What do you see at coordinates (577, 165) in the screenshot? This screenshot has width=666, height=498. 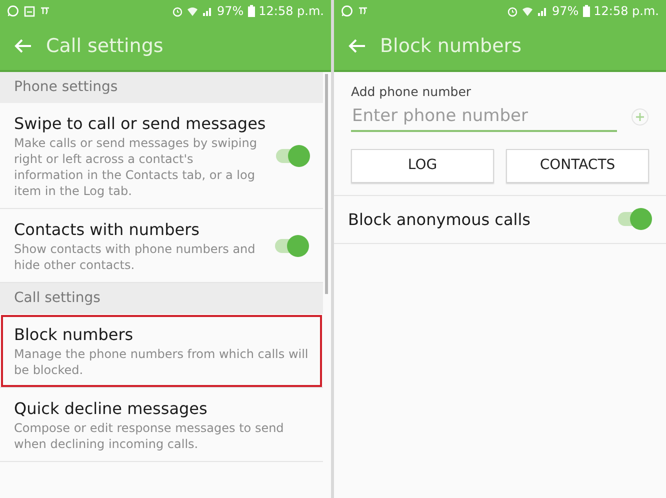 I see `action-button: CONTACTS` at bounding box center [577, 165].